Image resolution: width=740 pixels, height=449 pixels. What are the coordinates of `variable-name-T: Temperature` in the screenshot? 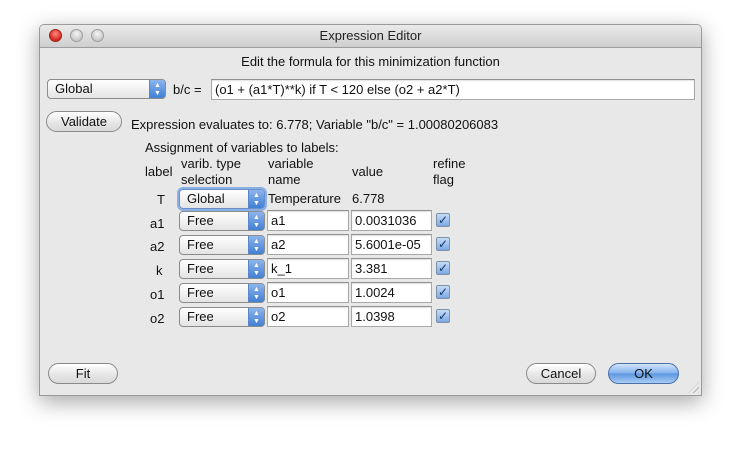 It's located at (304, 198).